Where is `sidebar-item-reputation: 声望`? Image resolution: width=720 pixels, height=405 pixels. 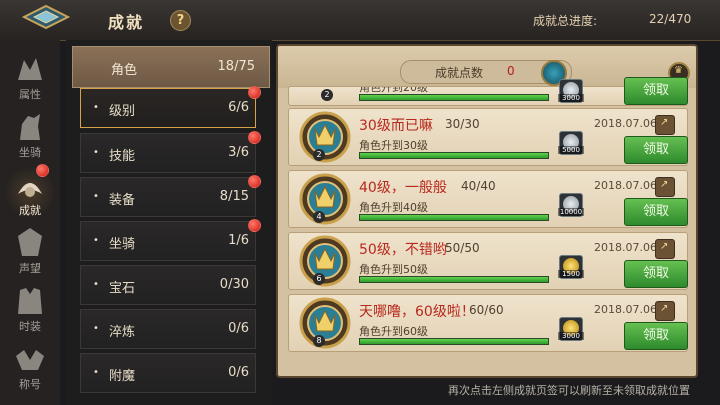
sidebar-item-reputation: 声望 is located at coordinates (30, 250).